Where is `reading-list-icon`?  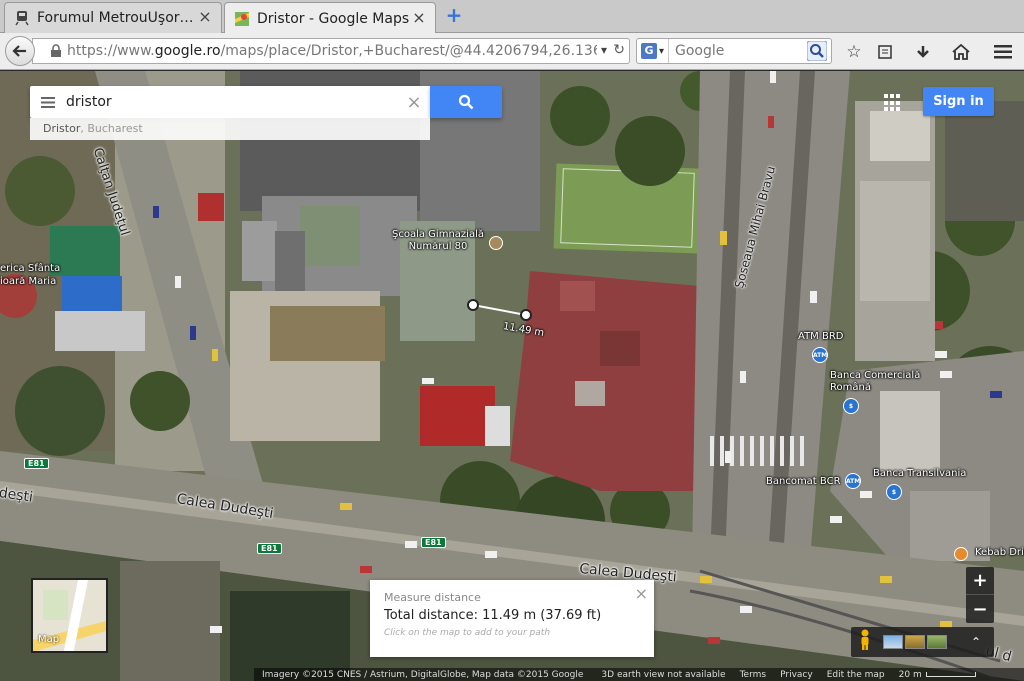
reading-list-icon is located at coordinates (885, 52).